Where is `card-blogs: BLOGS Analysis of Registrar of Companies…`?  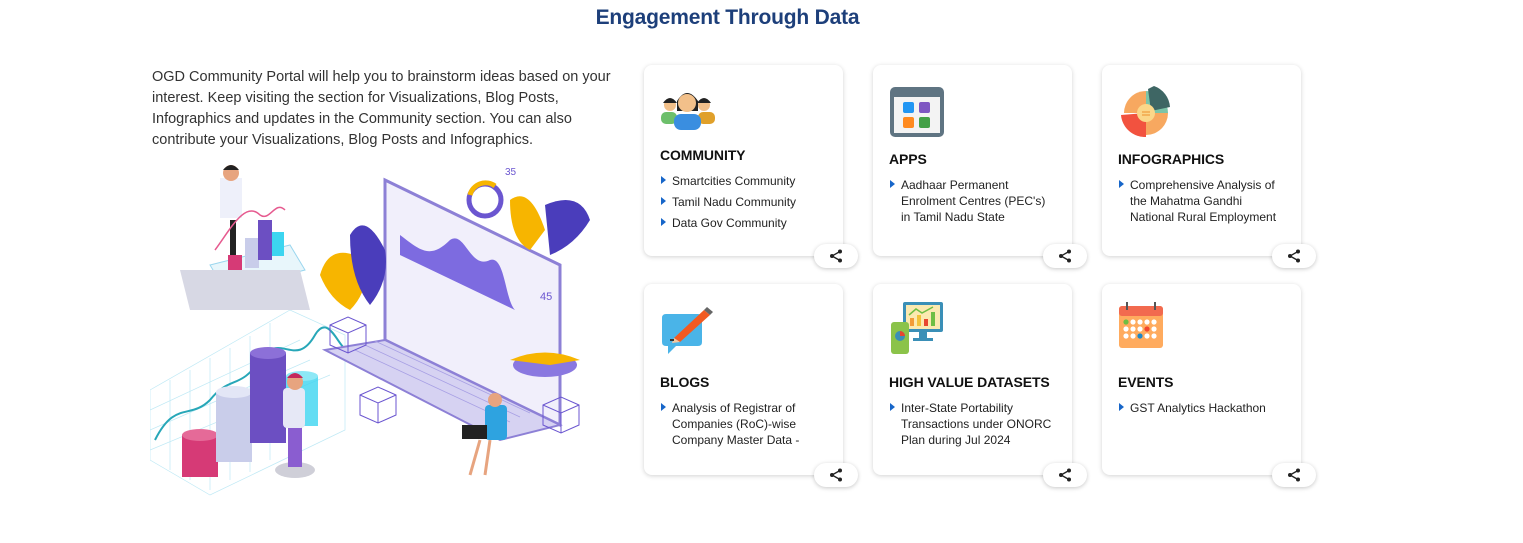
card-blogs: BLOGS Analysis of Registrar of Companies… is located at coordinates (751, 385).